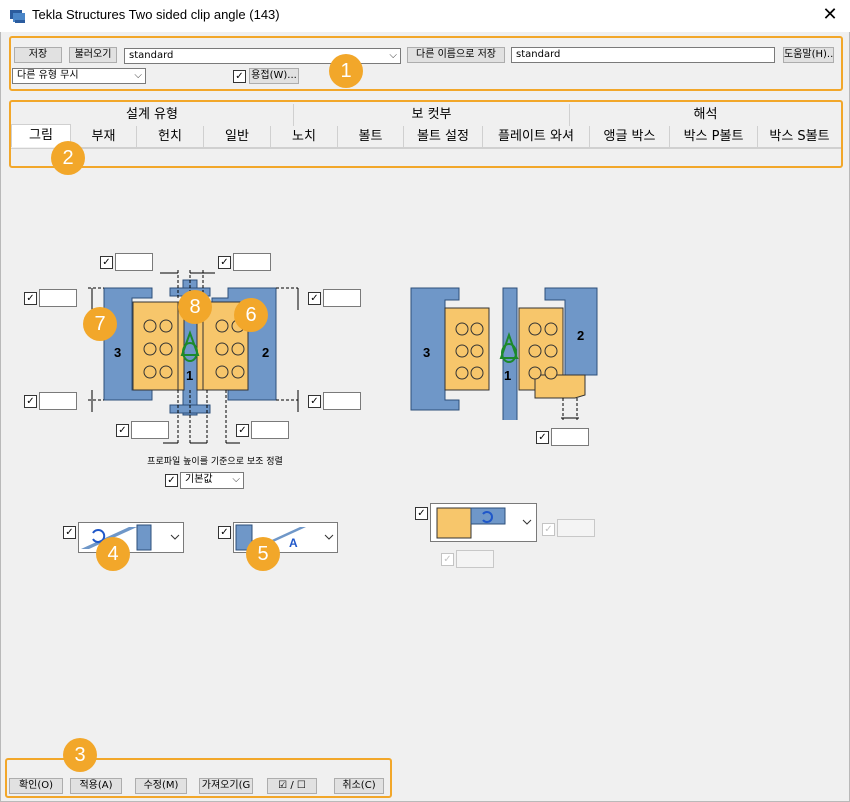  I want to click on save-as-button: 다른 이름으로 저장, so click(456, 55).